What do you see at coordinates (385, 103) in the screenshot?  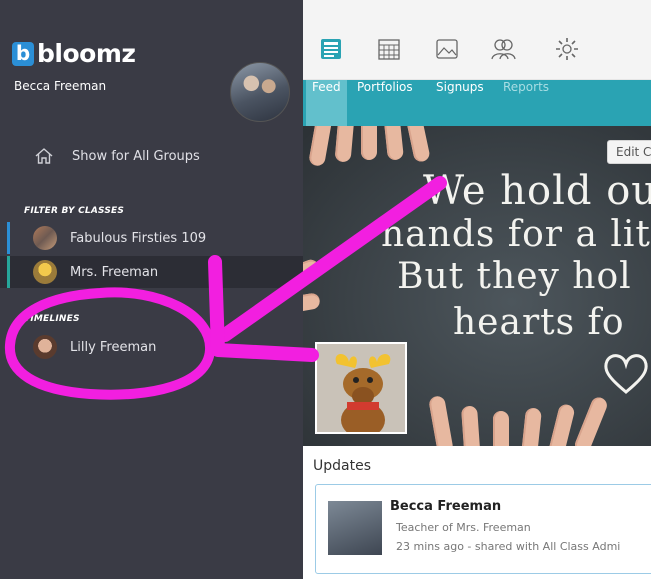 I see `tab-portfolios: Portfolios` at bounding box center [385, 103].